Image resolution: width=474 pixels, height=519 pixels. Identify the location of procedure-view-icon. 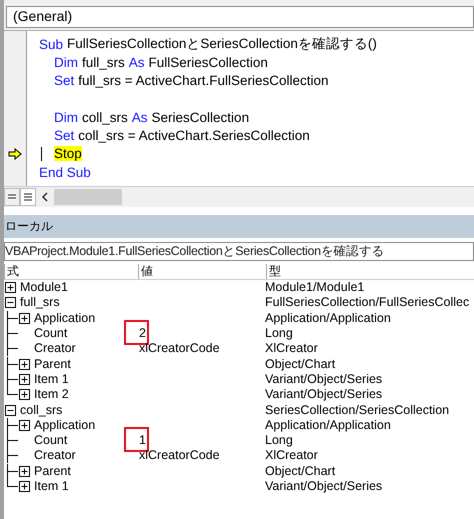
(12, 197).